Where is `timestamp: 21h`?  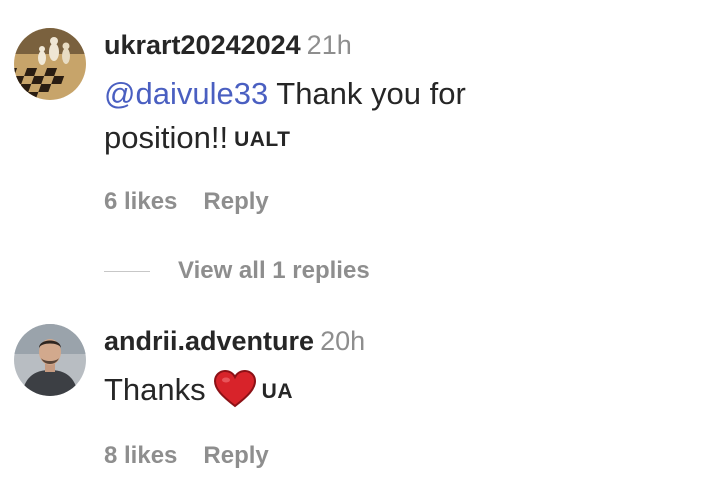 timestamp: 21h is located at coordinates (329, 45).